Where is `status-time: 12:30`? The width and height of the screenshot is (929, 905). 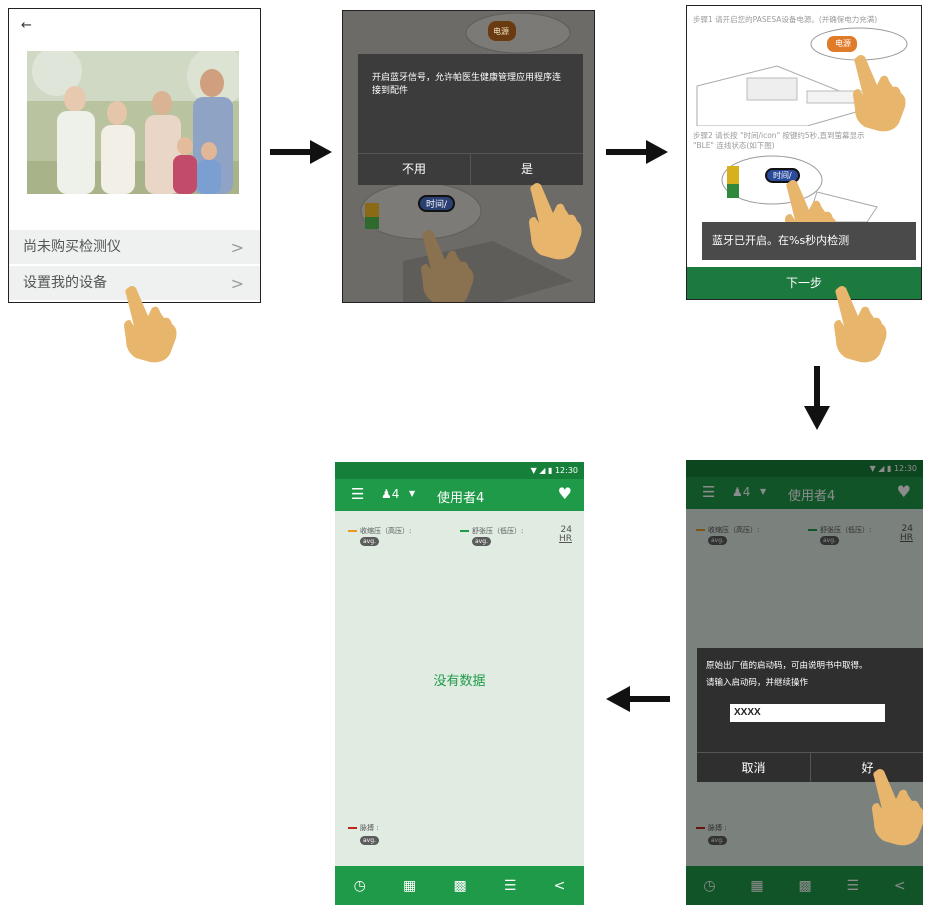 status-time: 12:30 is located at coordinates (566, 470).